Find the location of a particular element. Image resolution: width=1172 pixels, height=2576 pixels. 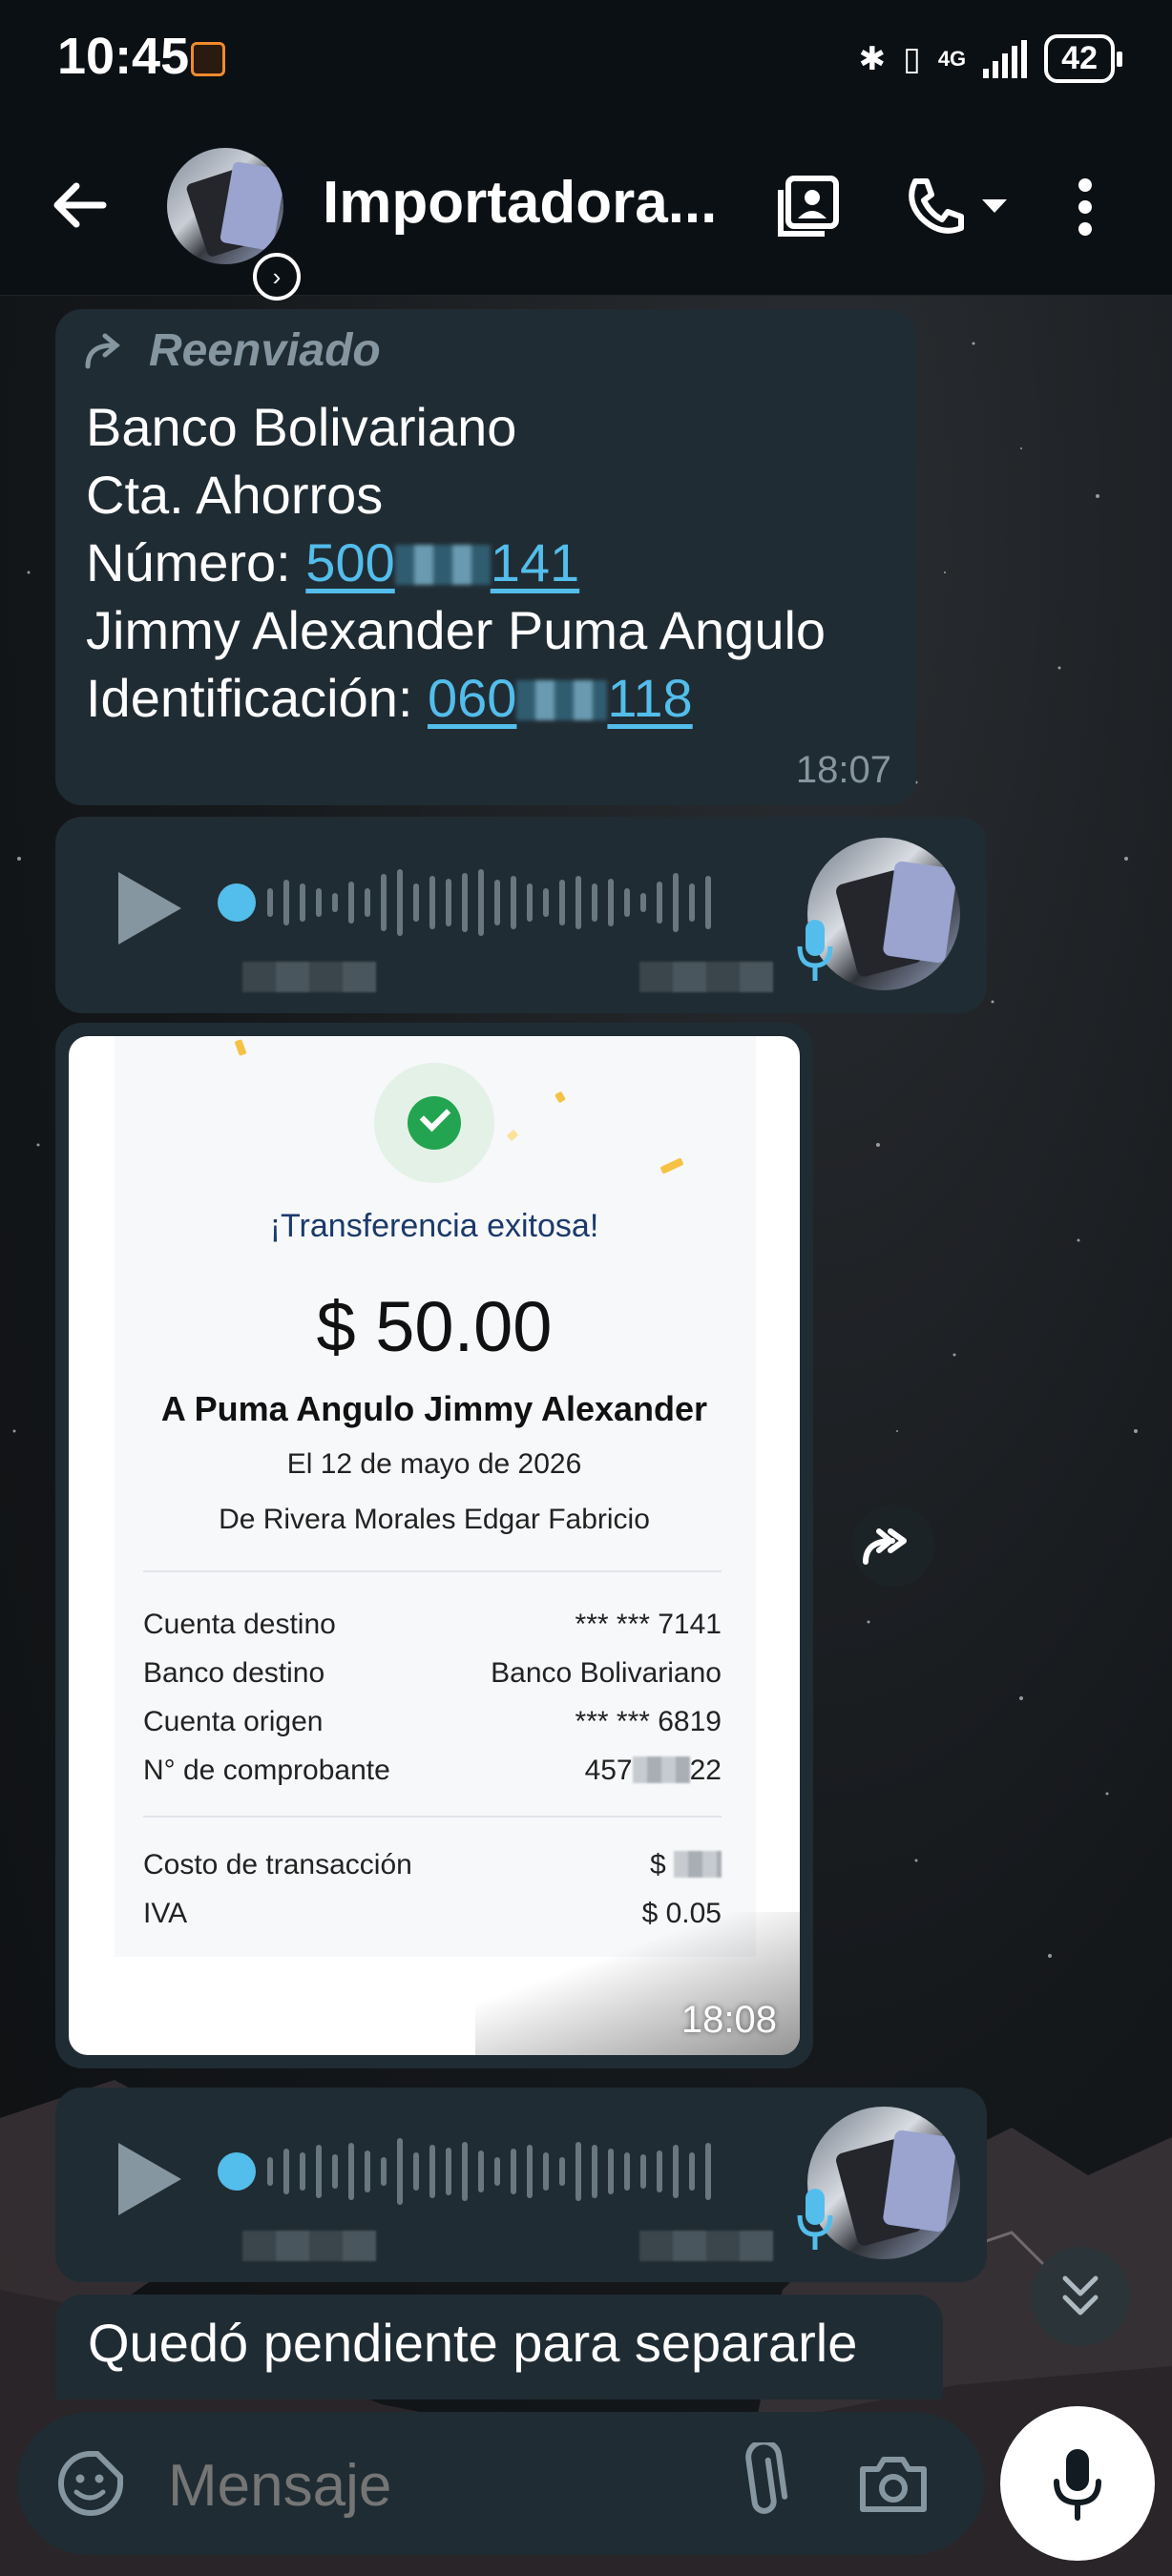

receipt-amount: $ 50.00 is located at coordinates (434, 1326).